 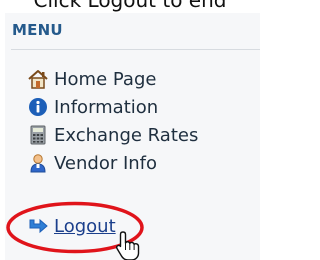 What do you see at coordinates (105, 79) in the screenshot?
I see `menu-item-label: Home Page` at bounding box center [105, 79].